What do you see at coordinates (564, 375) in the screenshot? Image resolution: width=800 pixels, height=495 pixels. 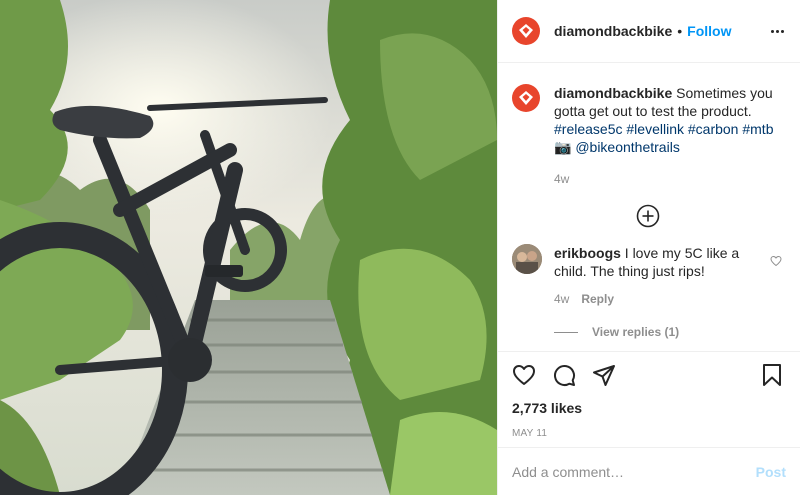 I see `comment-icon` at bounding box center [564, 375].